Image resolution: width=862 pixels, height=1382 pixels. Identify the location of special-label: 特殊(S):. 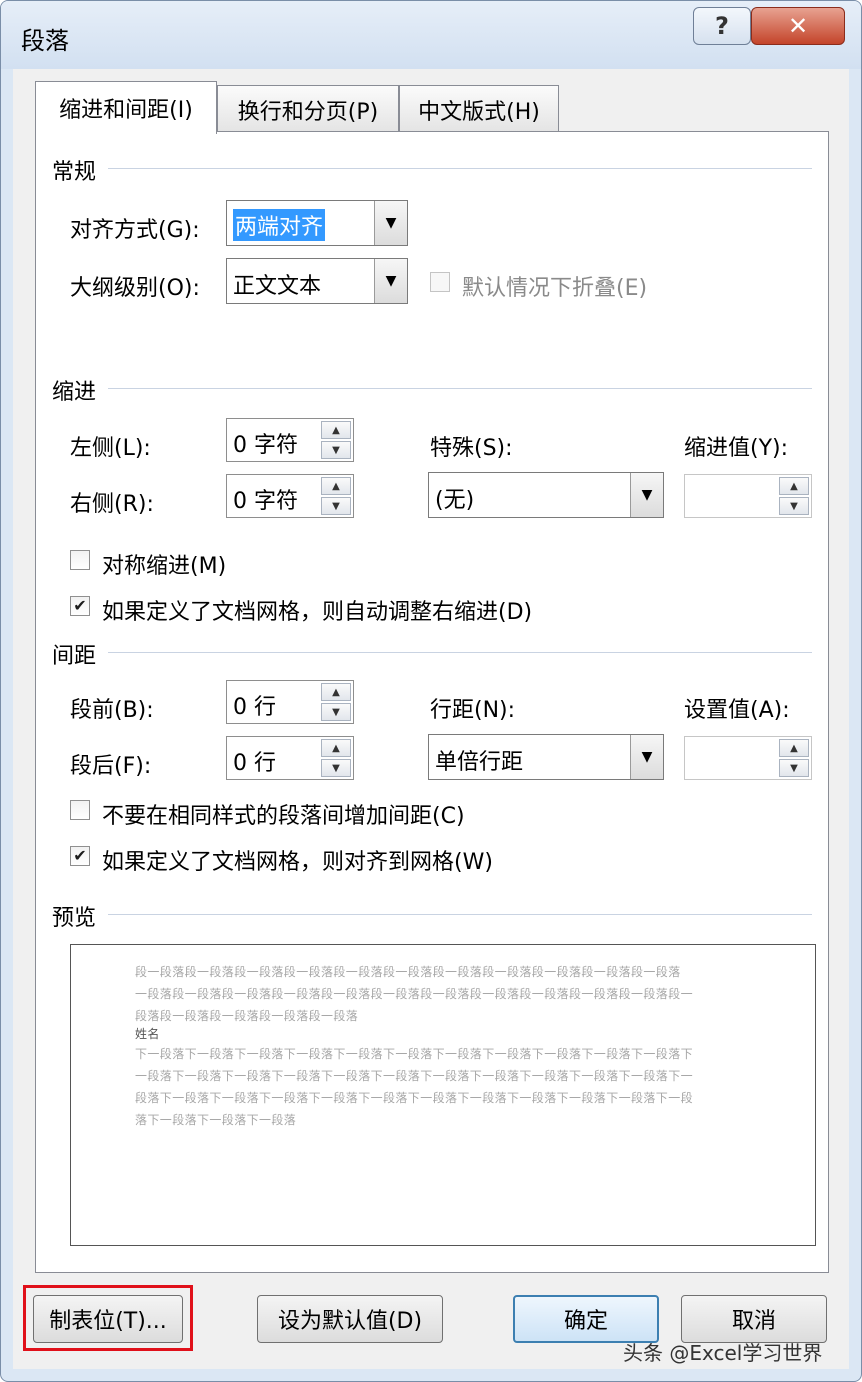
(471, 448).